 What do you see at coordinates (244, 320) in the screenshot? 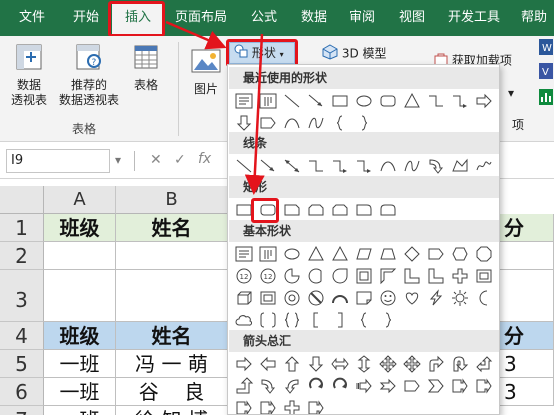
I see `basic-shape-cloud-icon` at bounding box center [244, 320].